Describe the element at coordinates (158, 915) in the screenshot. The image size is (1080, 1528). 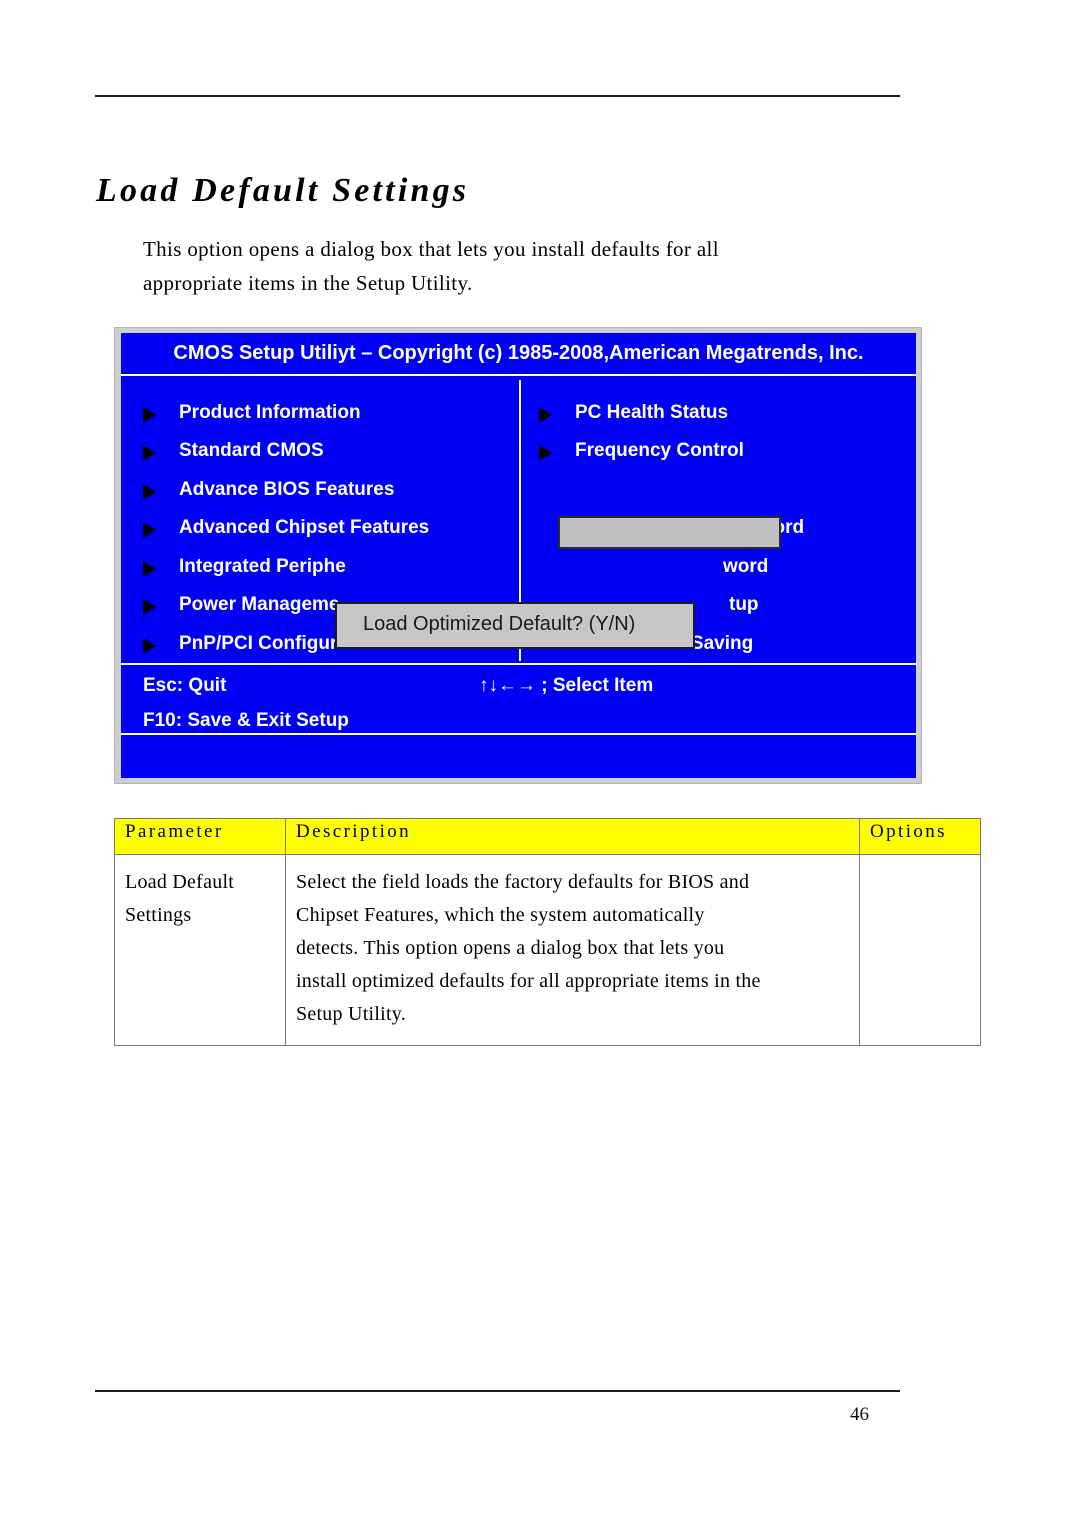
I see `parameter-line: Settings` at that location.